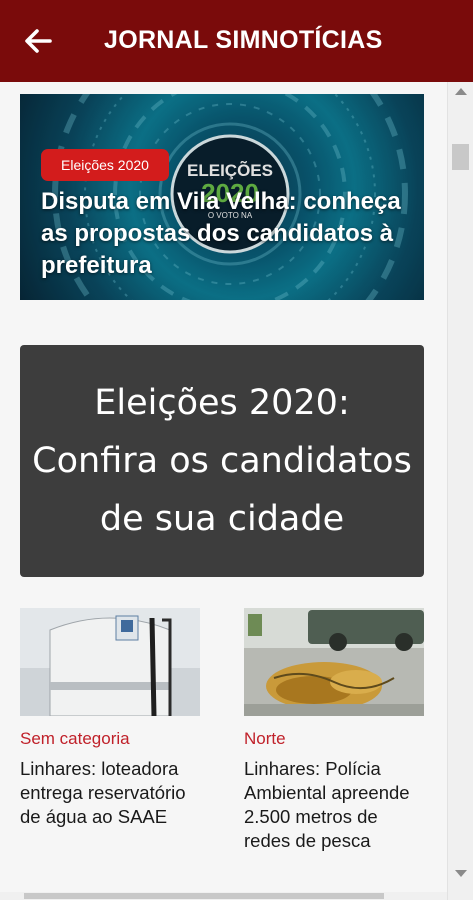  I want to click on card-category: Sem categoria, so click(110, 739).